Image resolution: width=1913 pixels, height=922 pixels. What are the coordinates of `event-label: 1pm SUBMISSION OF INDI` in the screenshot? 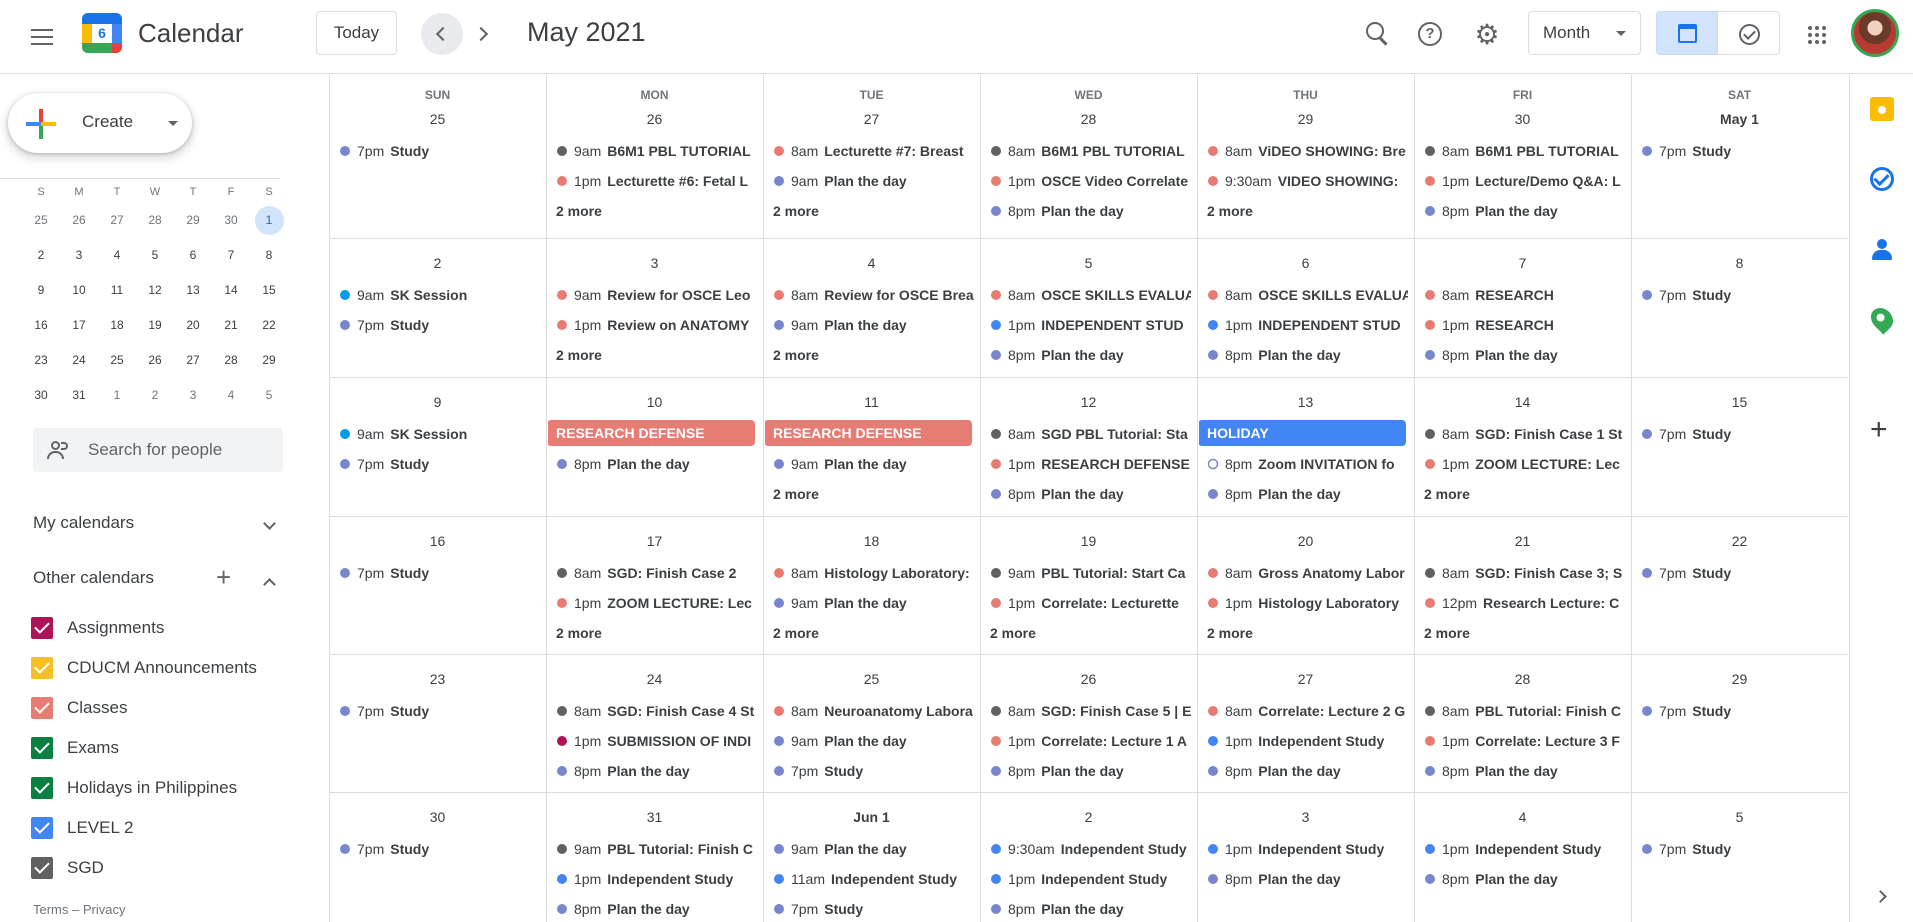 It's located at (662, 741).